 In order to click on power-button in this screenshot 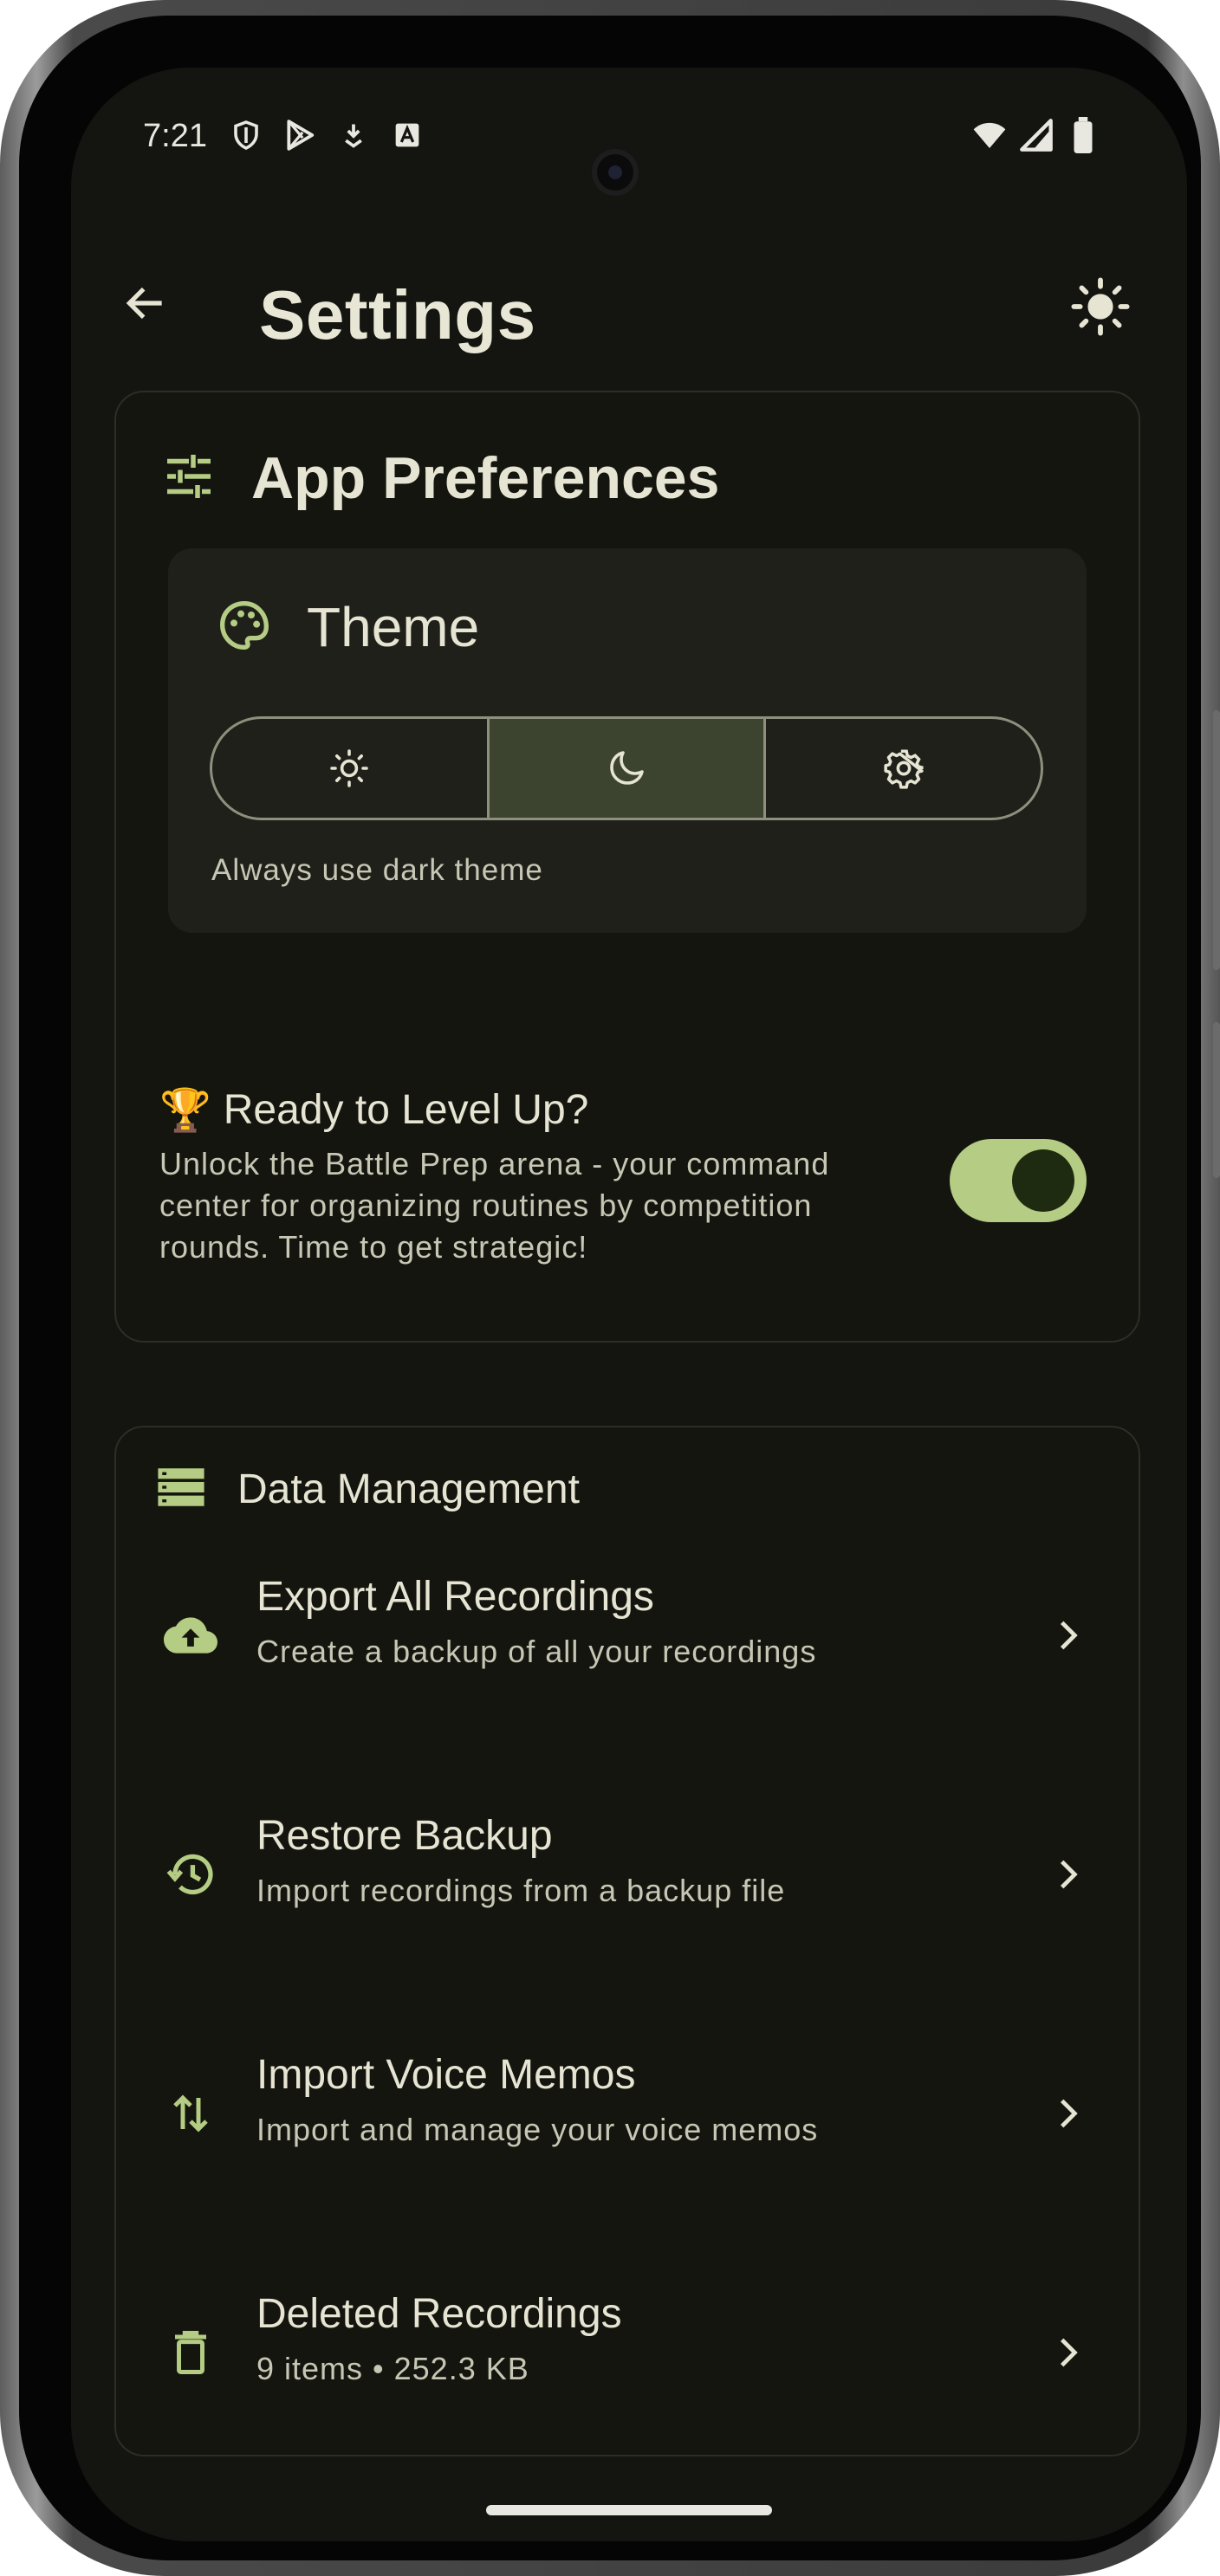, I will do `click(1217, 1100)`.